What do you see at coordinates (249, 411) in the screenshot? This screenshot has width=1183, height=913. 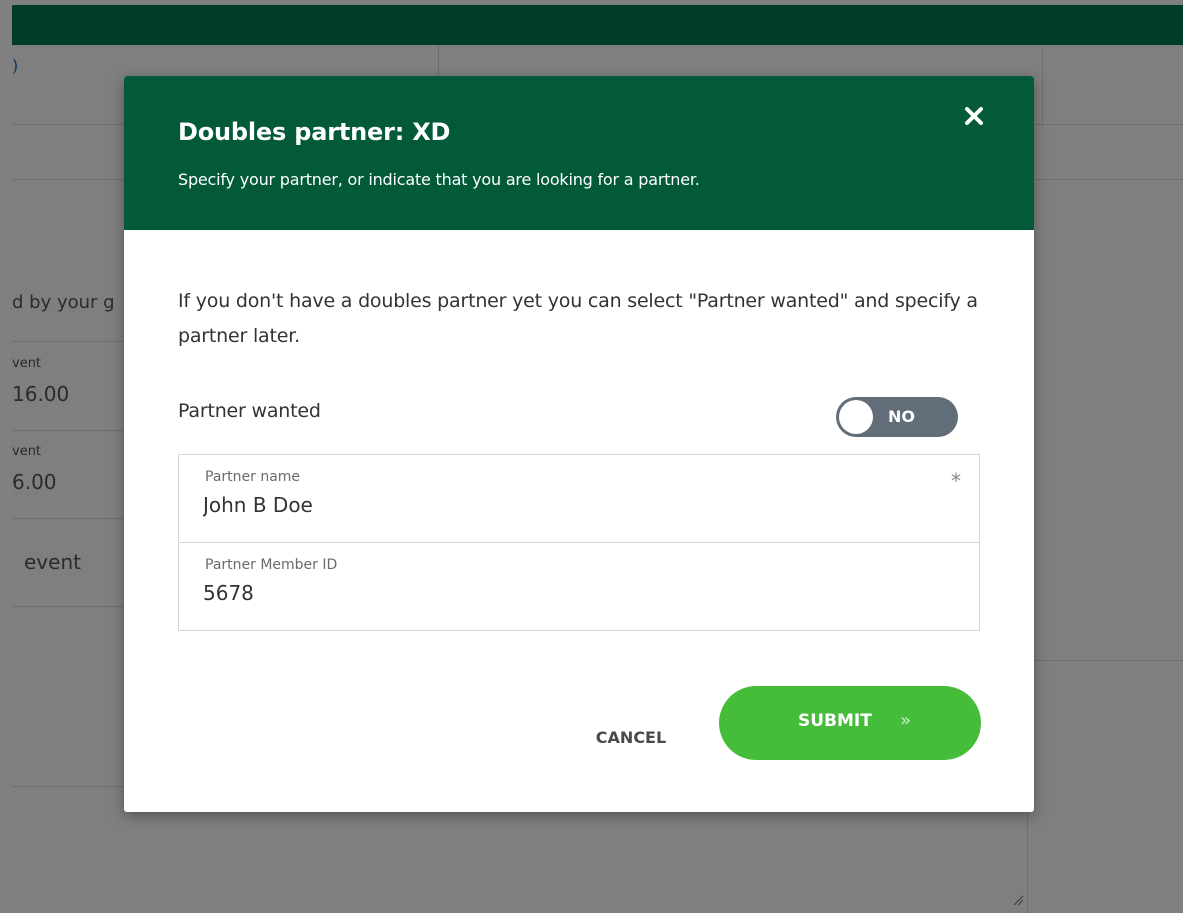 I see `partner-wanted-label: Partner wanted` at bounding box center [249, 411].